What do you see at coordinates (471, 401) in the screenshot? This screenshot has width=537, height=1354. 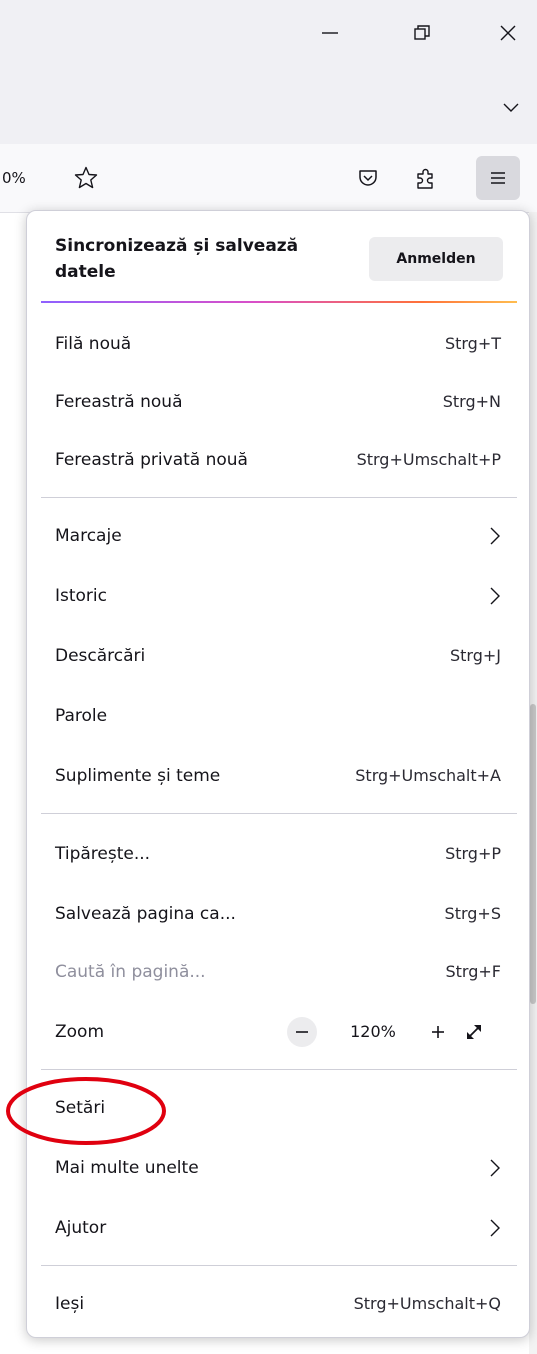 I see `menu-item-shortcut: Strg+N` at bounding box center [471, 401].